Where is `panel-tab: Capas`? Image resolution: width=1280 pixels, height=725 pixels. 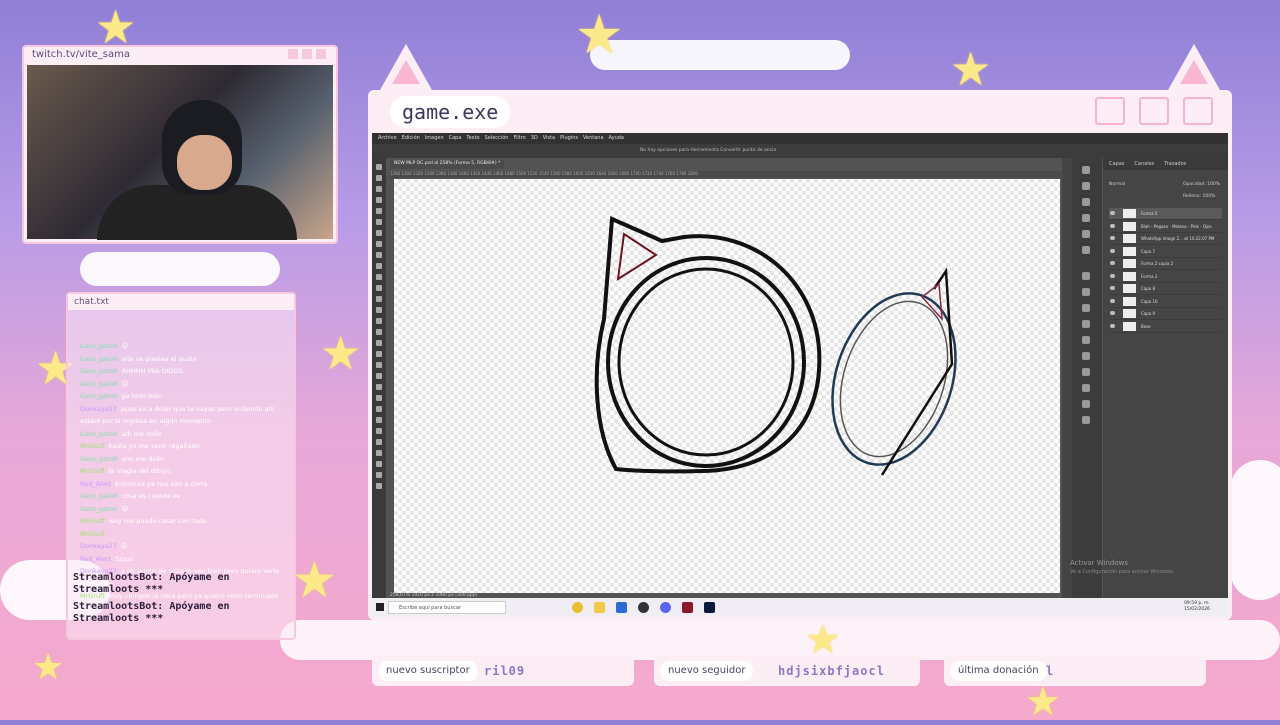 panel-tab: Capas is located at coordinates (1116, 164).